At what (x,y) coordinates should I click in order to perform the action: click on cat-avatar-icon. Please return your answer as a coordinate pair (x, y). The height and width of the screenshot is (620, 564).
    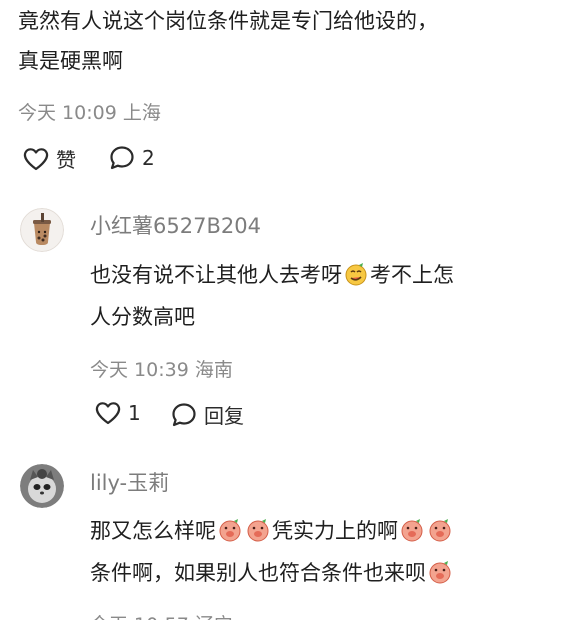
    Looking at the image, I should click on (42, 486).